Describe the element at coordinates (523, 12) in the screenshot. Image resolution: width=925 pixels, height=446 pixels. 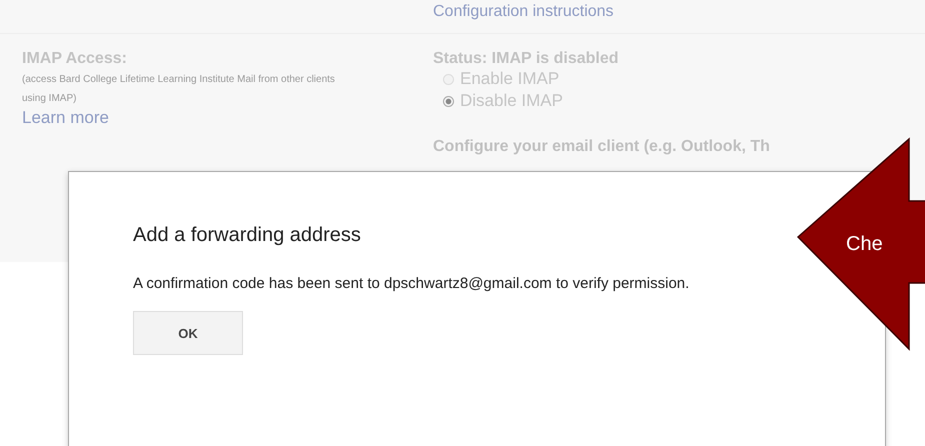
I see `configuration-link: Configuration instructions` at that location.